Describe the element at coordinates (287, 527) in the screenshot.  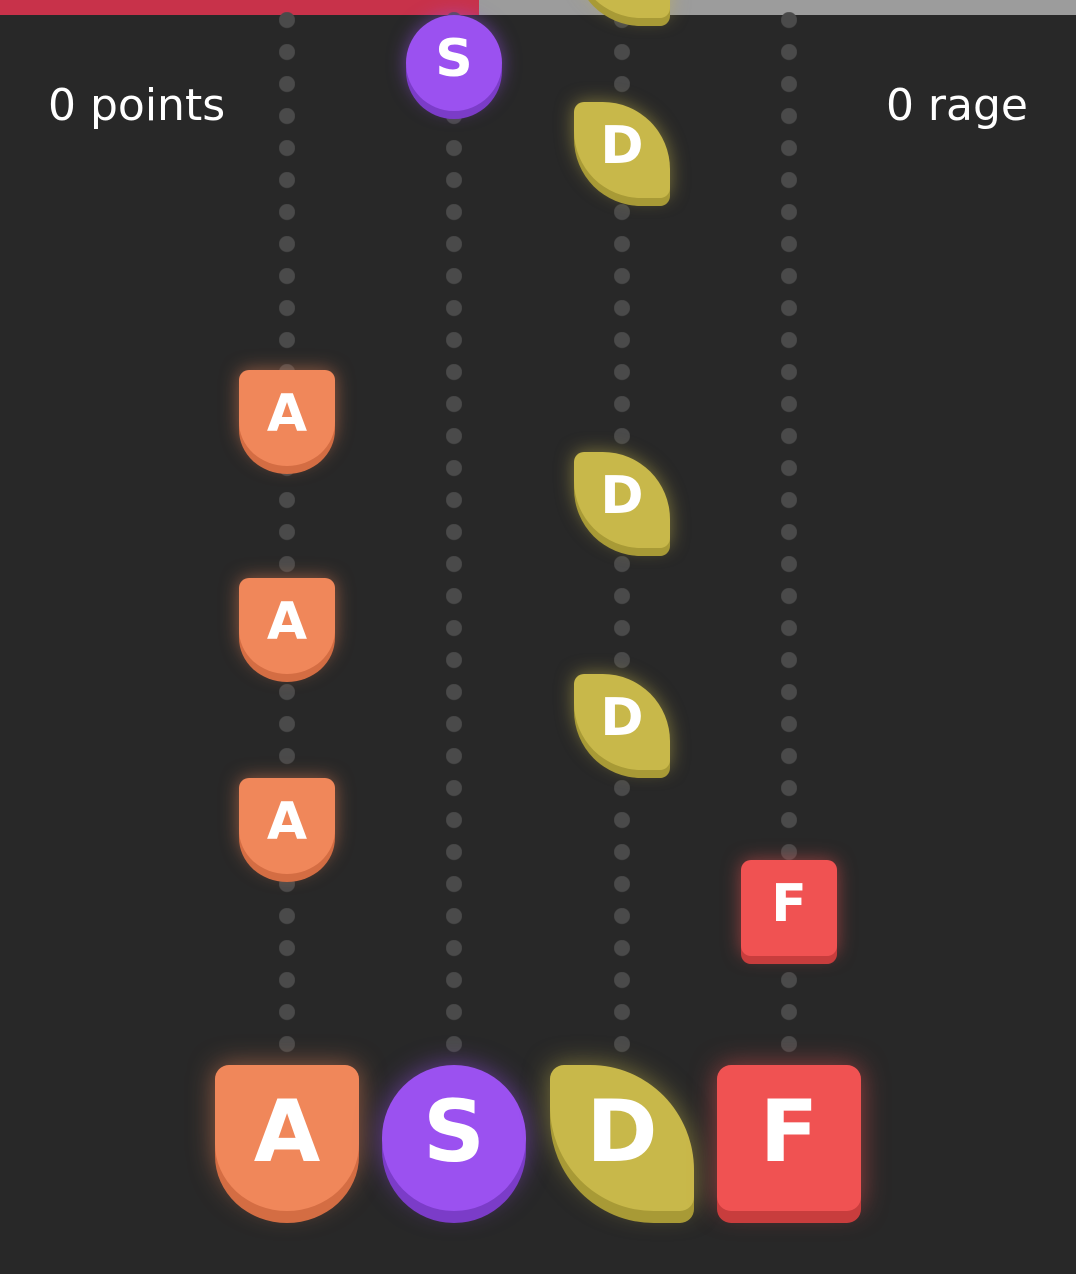
I see `lane-track-a` at that location.